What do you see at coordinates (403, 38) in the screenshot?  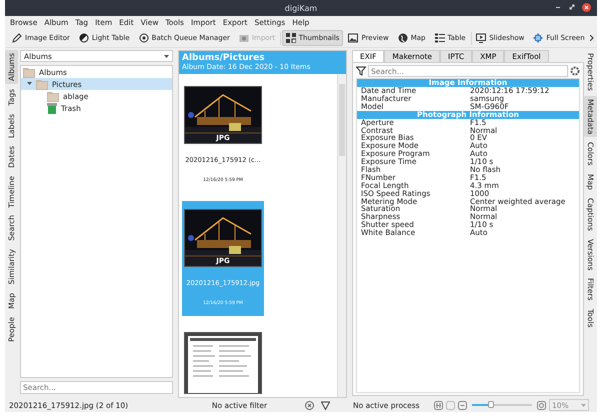 I see `globe-icon` at bounding box center [403, 38].